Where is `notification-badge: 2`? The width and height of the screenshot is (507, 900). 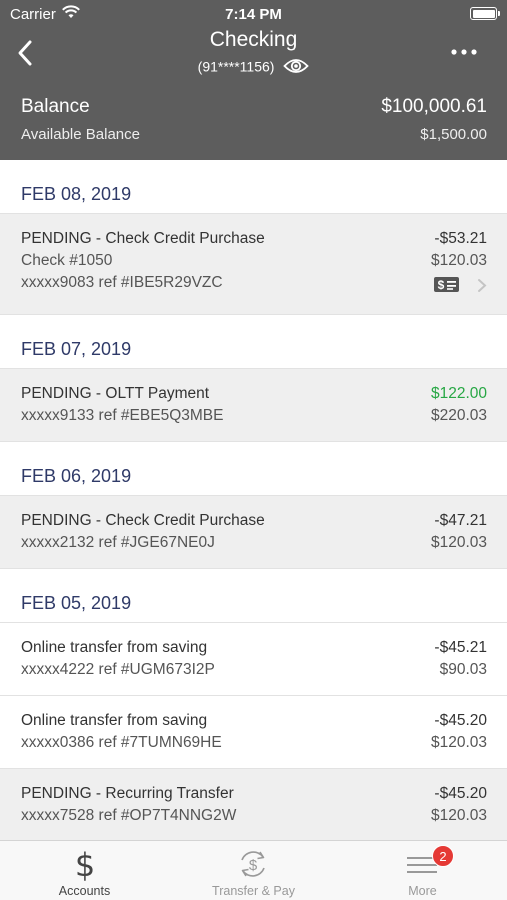
notification-badge: 2 is located at coordinates (443, 856).